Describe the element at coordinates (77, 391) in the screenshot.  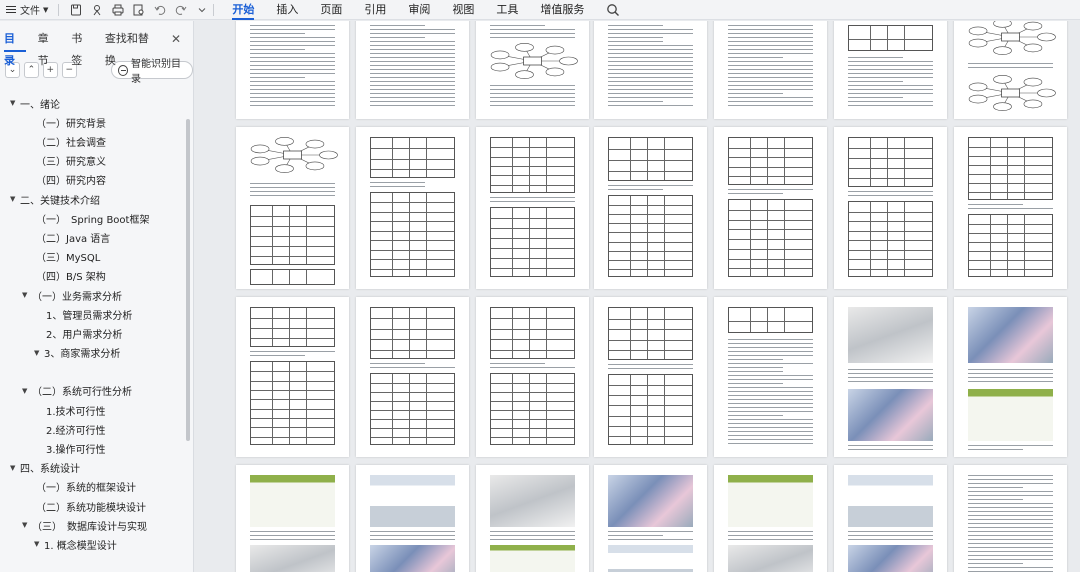
I see `toc-item: ▼ （二）系统可行性分析` at that location.